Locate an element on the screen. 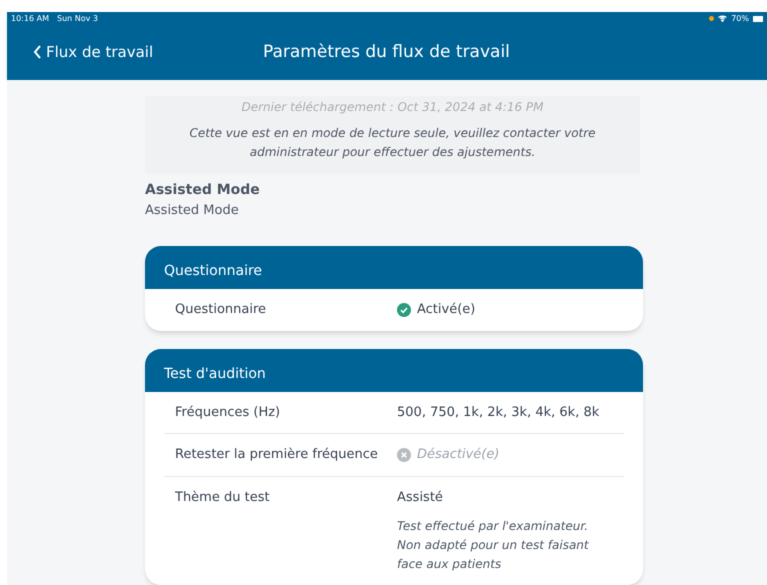 This screenshot has height=585, width=767. wifi-icon is located at coordinates (723, 18).